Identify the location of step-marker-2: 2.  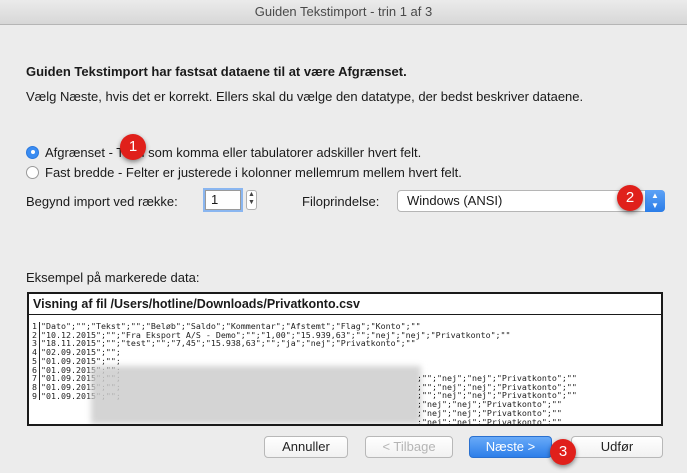
(630, 198).